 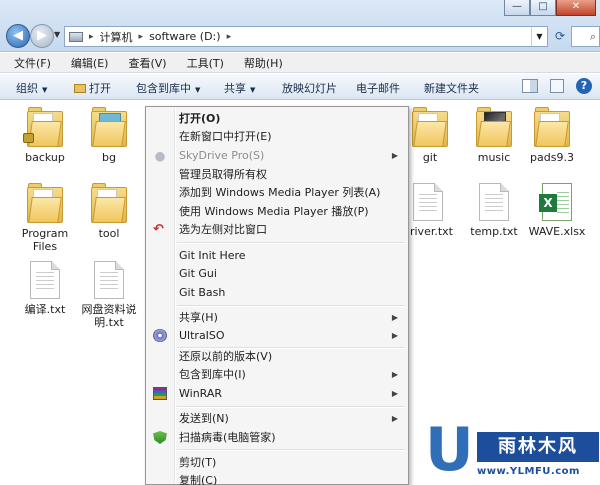 I want to click on preview-pane-icon, so click(x=557, y=86).